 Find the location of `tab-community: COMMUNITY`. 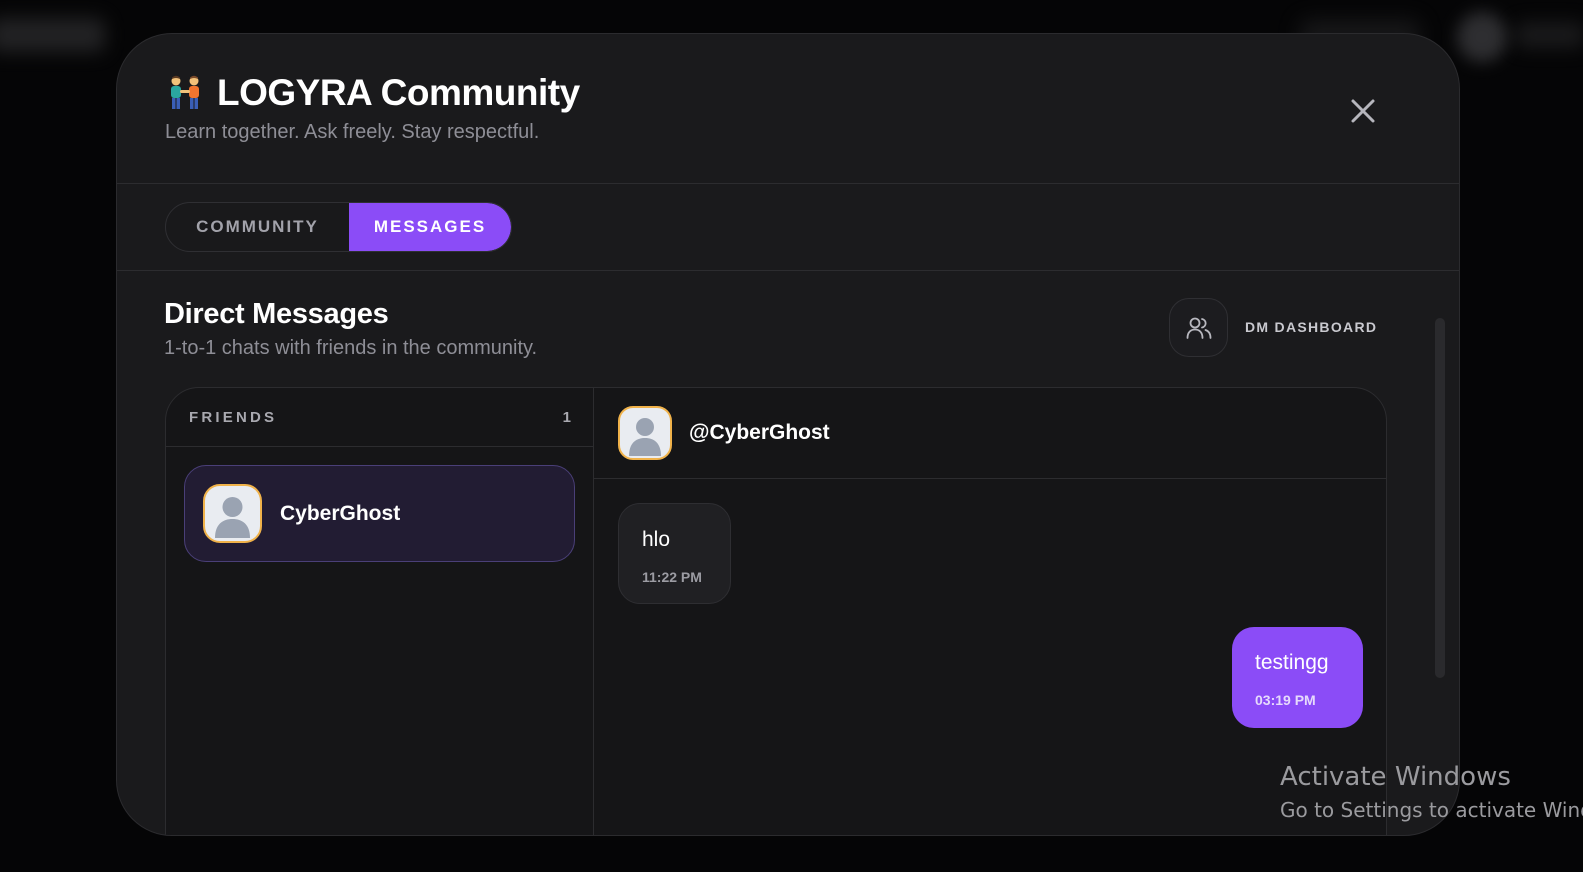

tab-community: COMMUNITY is located at coordinates (257, 227).